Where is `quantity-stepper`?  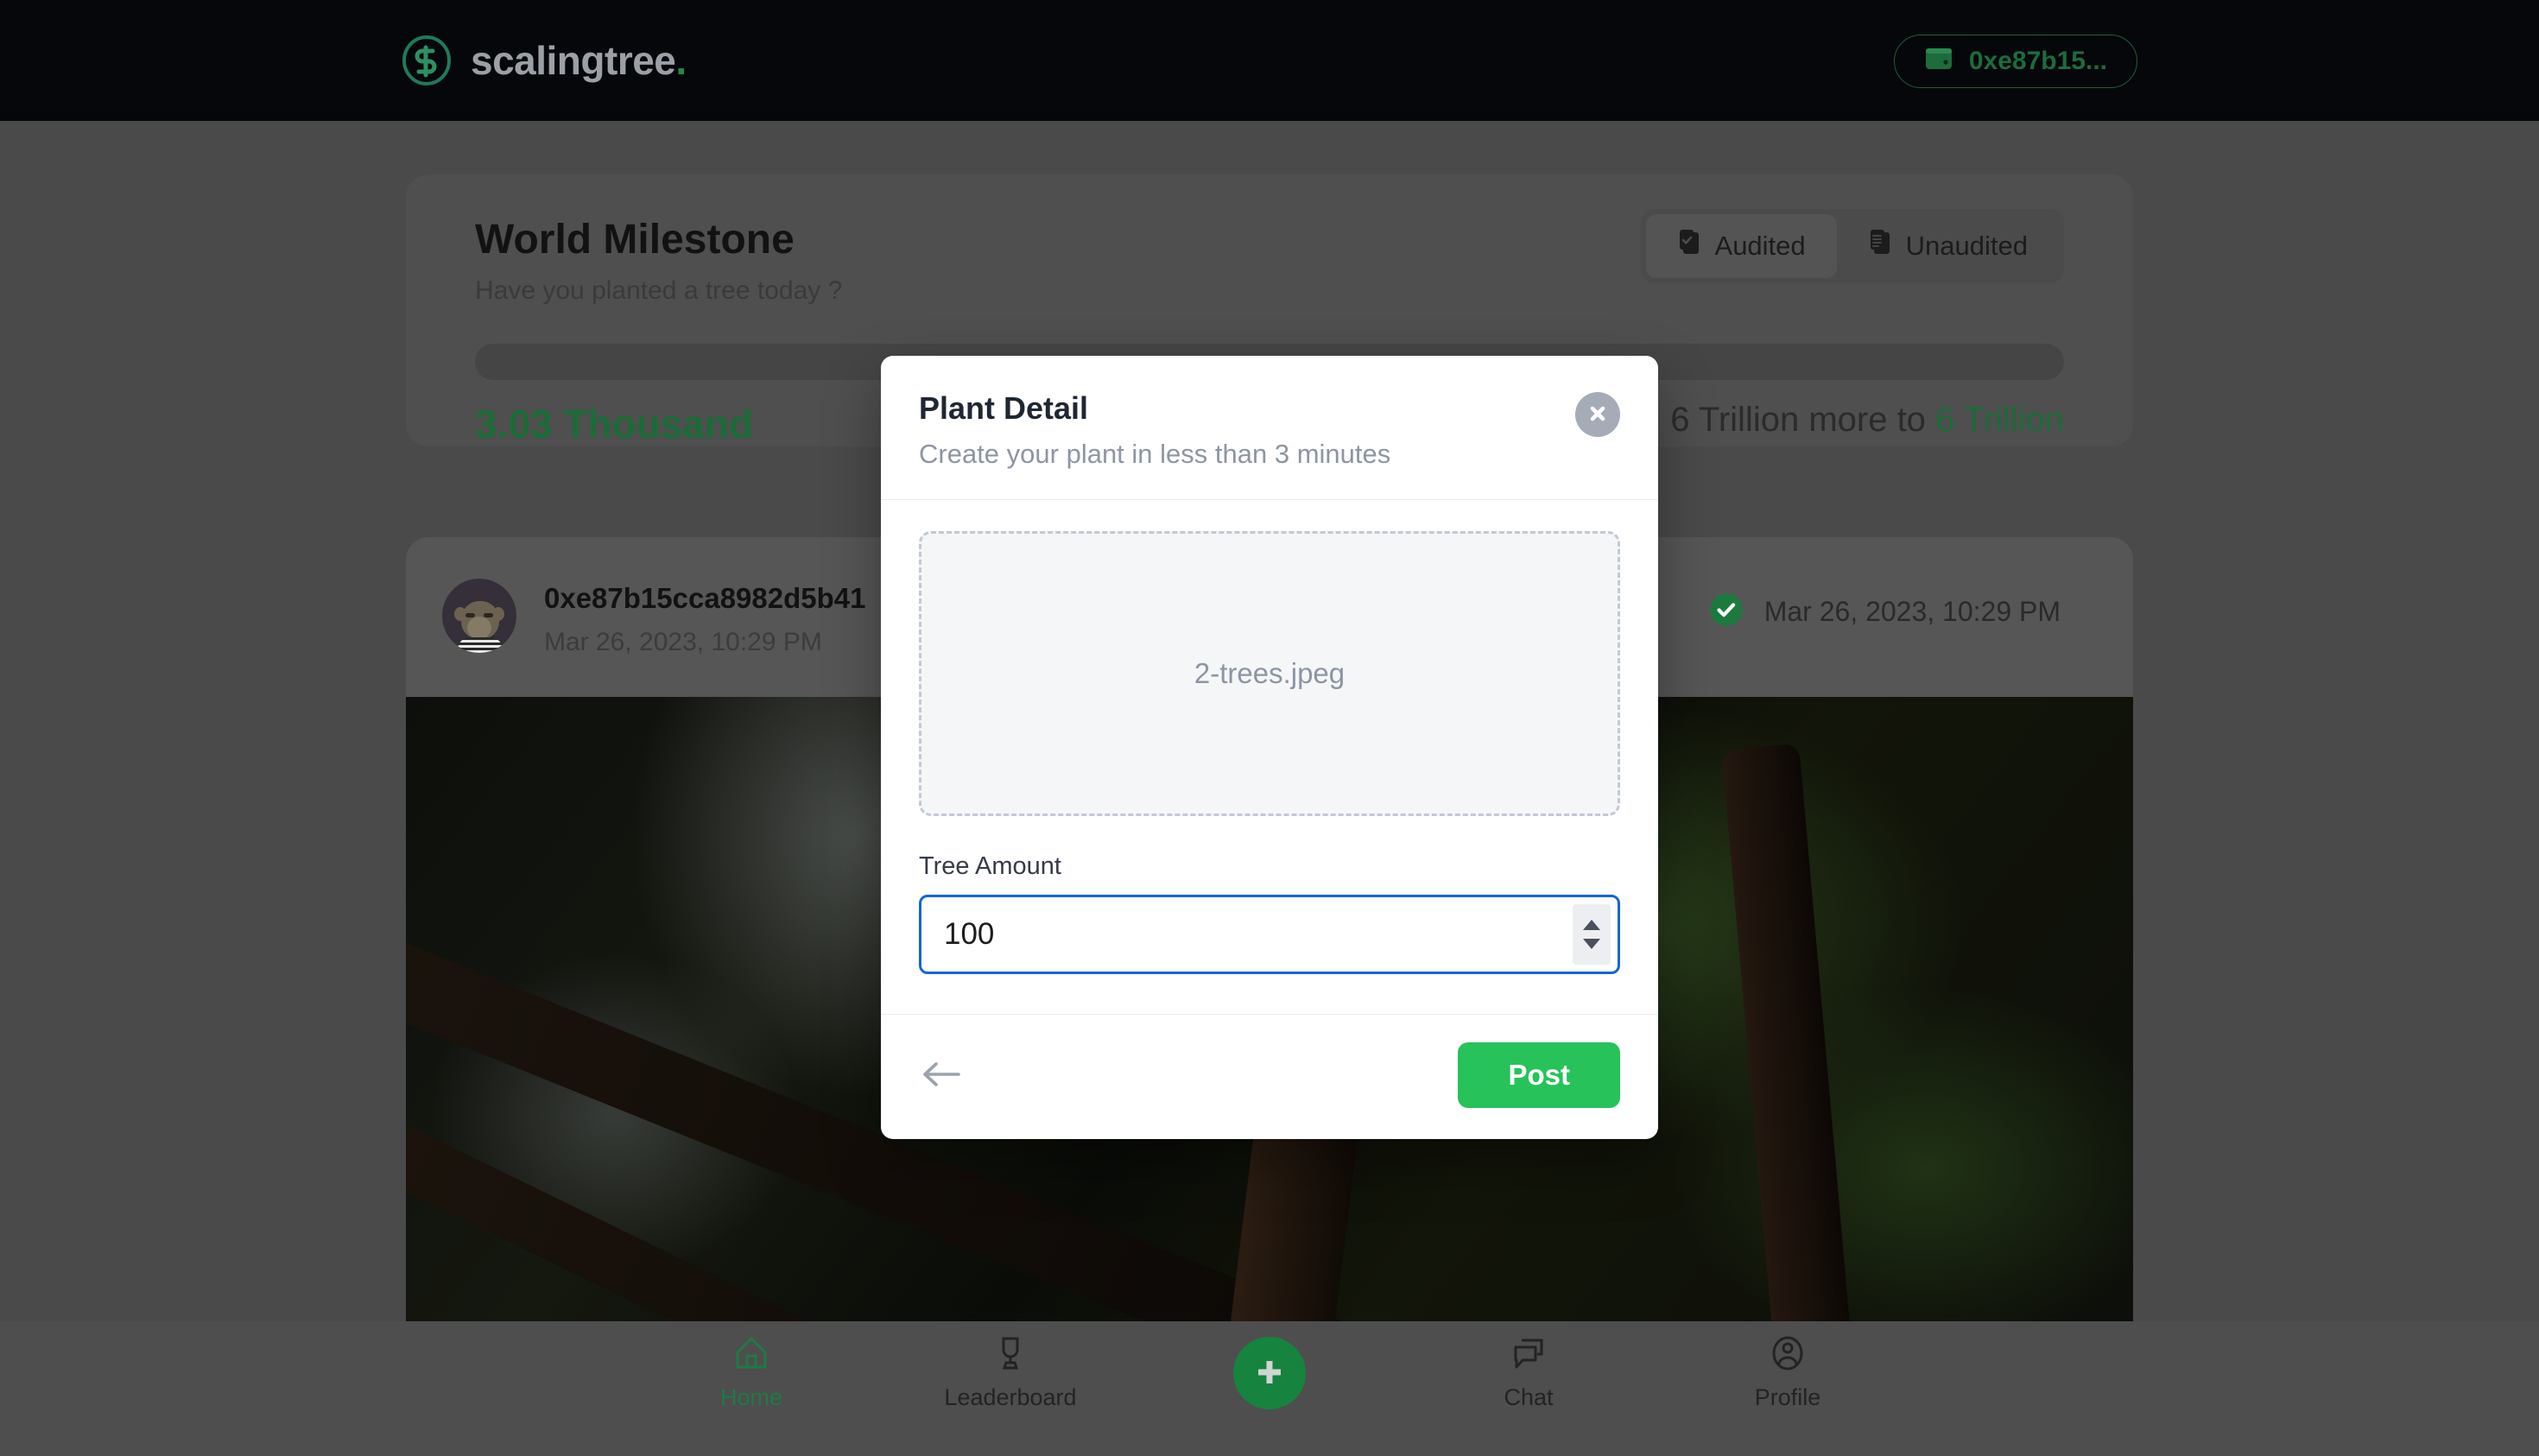
quantity-stepper is located at coordinates (1592, 934).